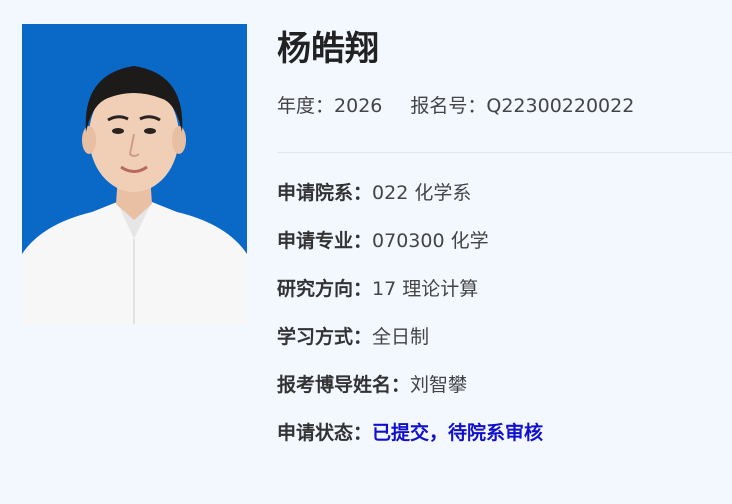 Image resolution: width=732 pixels, height=504 pixels. What do you see at coordinates (448, 106) in the screenshot?
I see `registration-label: 报名号：` at bounding box center [448, 106].